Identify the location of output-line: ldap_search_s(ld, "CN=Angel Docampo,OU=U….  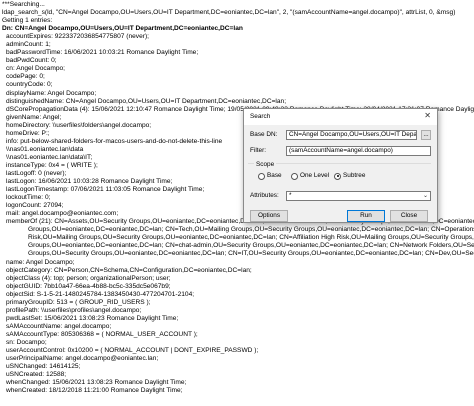
(229, 13).